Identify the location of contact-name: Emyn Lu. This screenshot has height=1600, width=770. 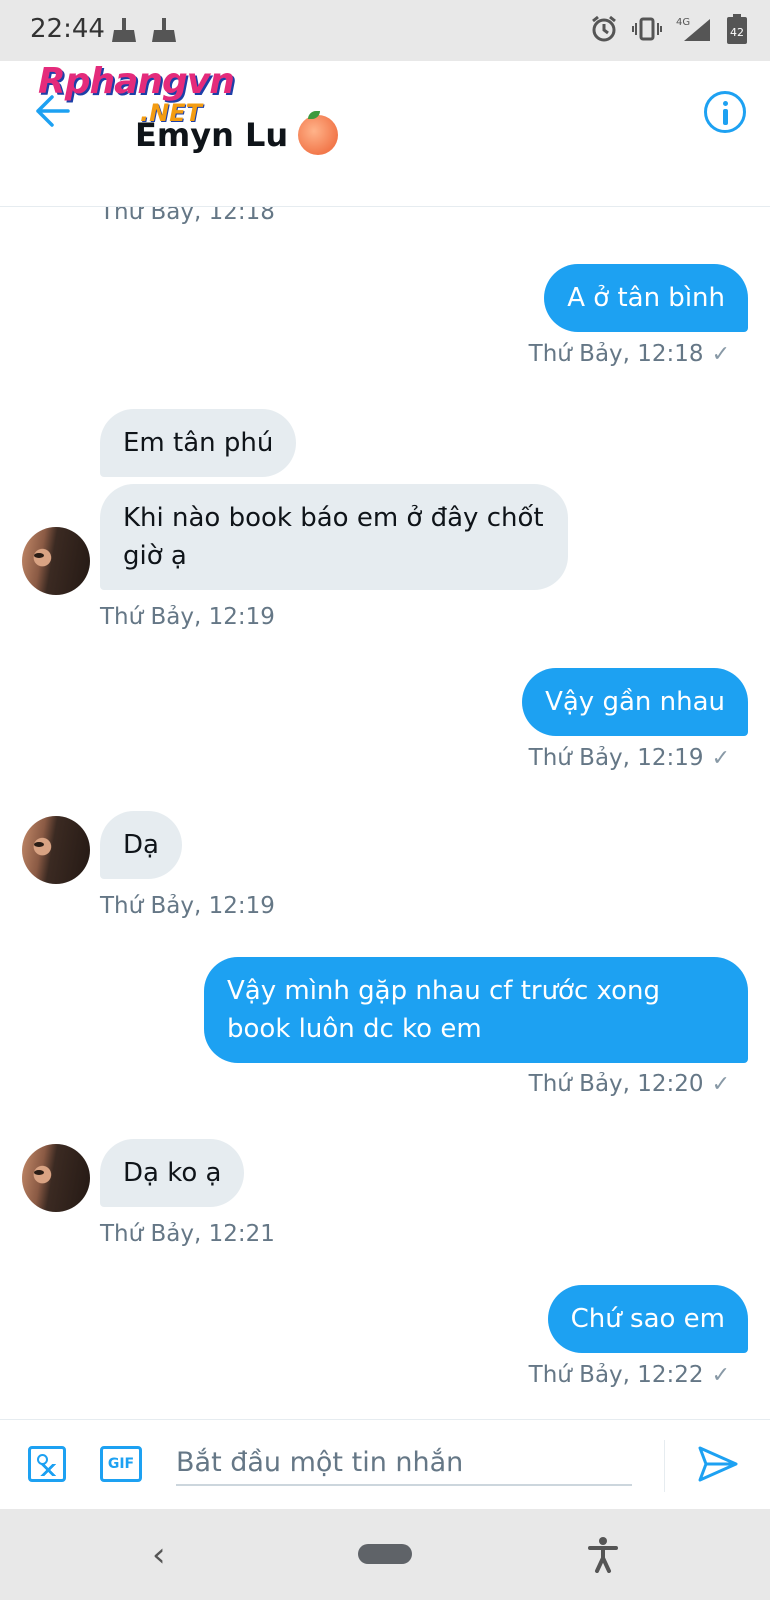
(237, 133).